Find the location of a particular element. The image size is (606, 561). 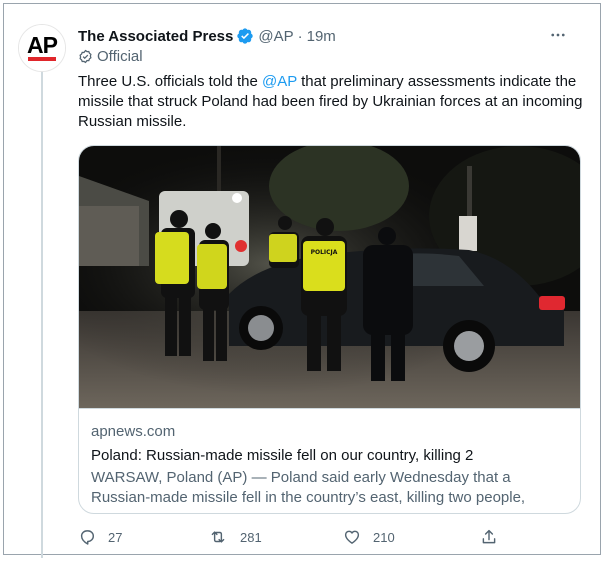

official-label: Official is located at coordinates (110, 56).